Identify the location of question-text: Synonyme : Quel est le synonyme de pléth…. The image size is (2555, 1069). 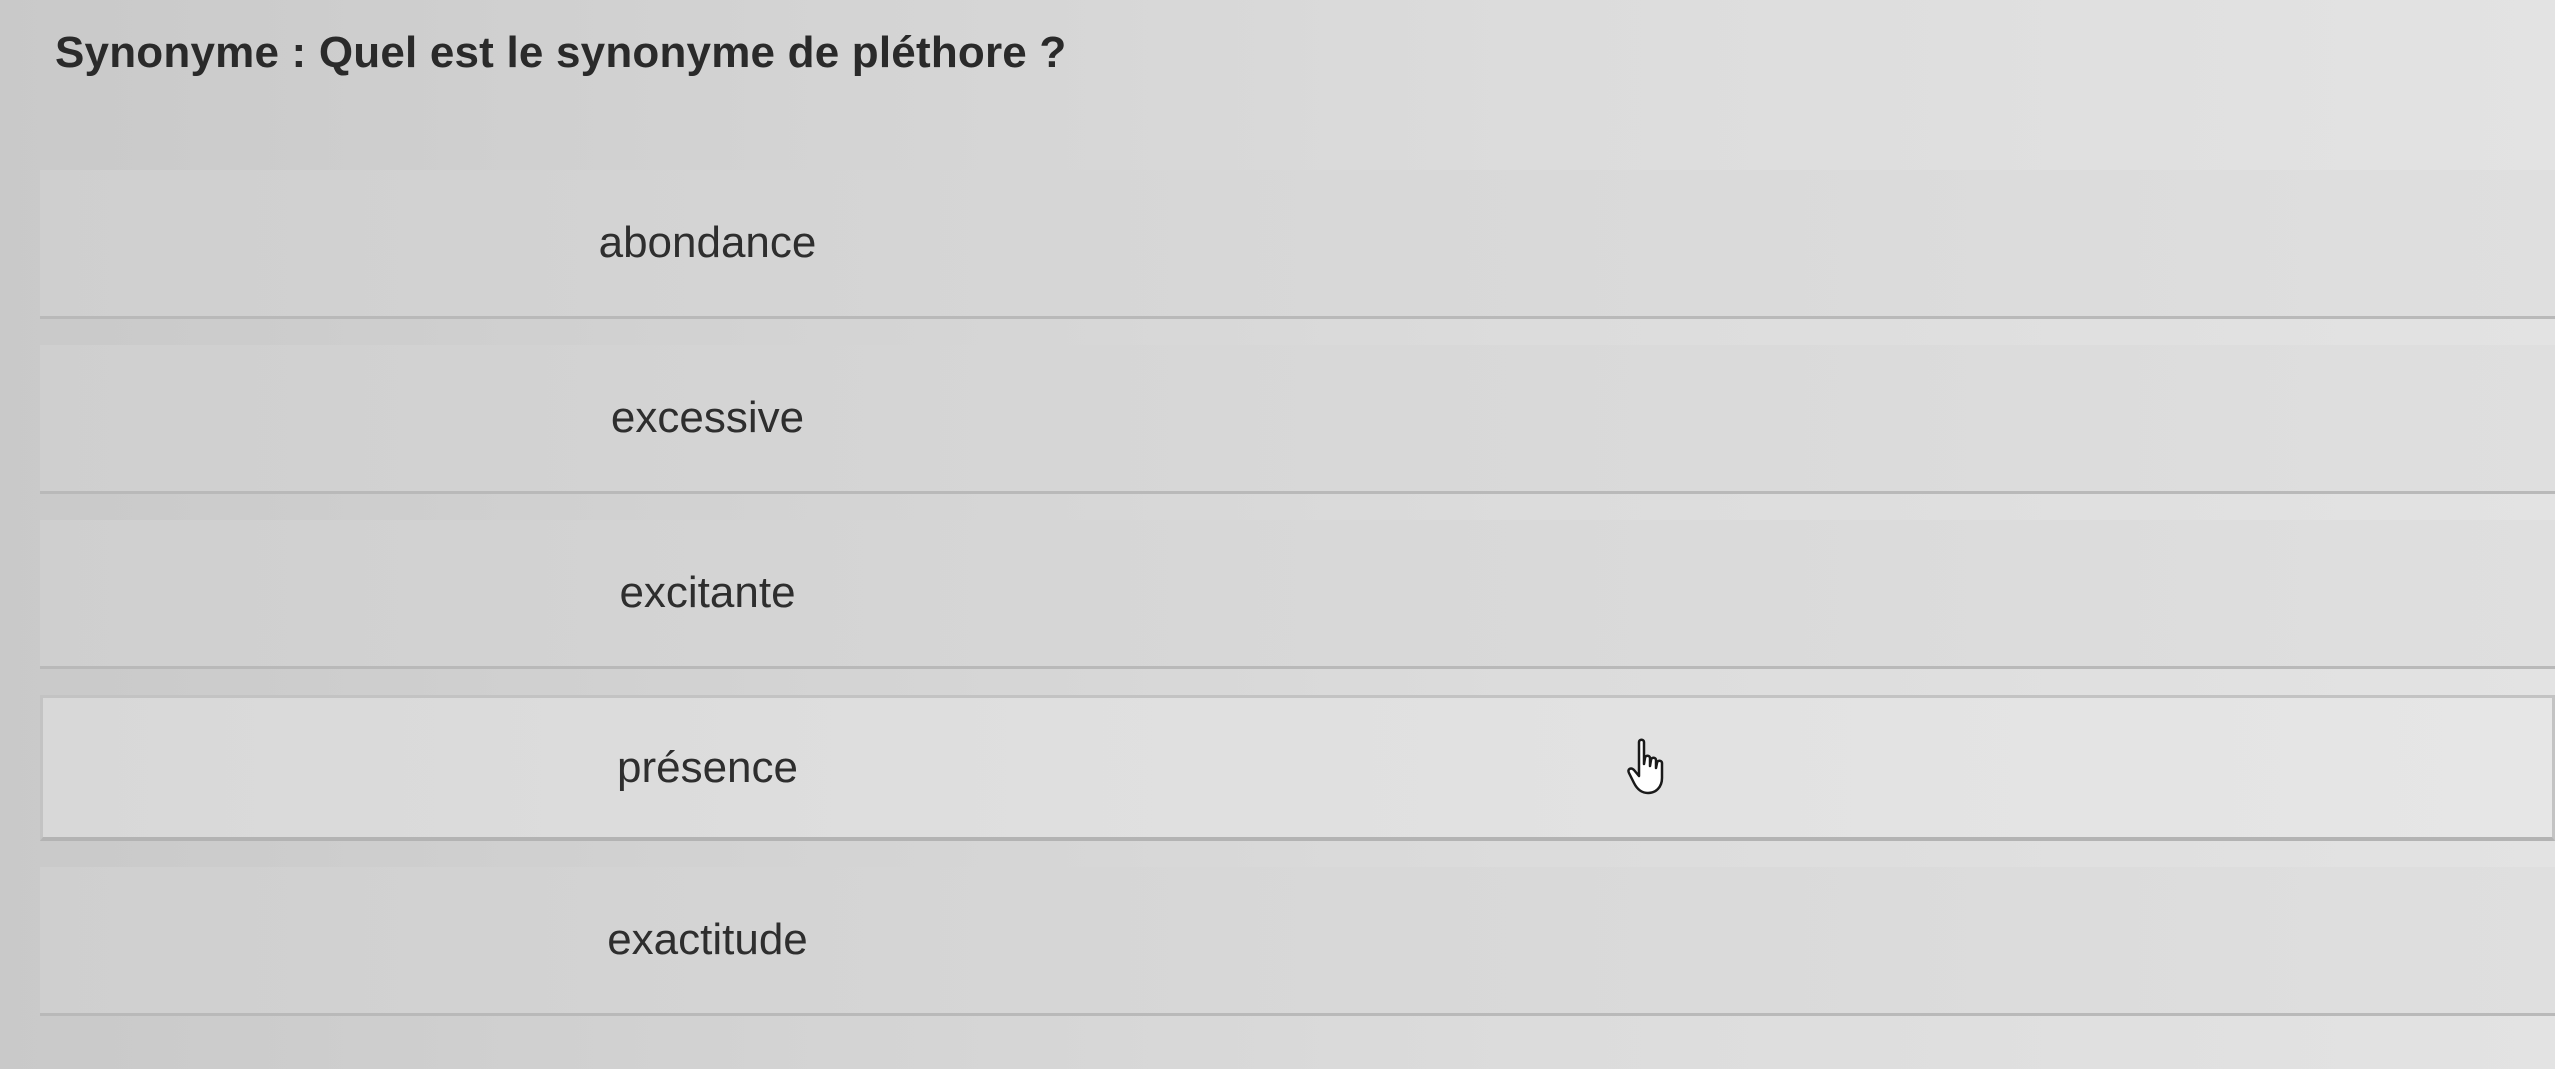
(561, 52).